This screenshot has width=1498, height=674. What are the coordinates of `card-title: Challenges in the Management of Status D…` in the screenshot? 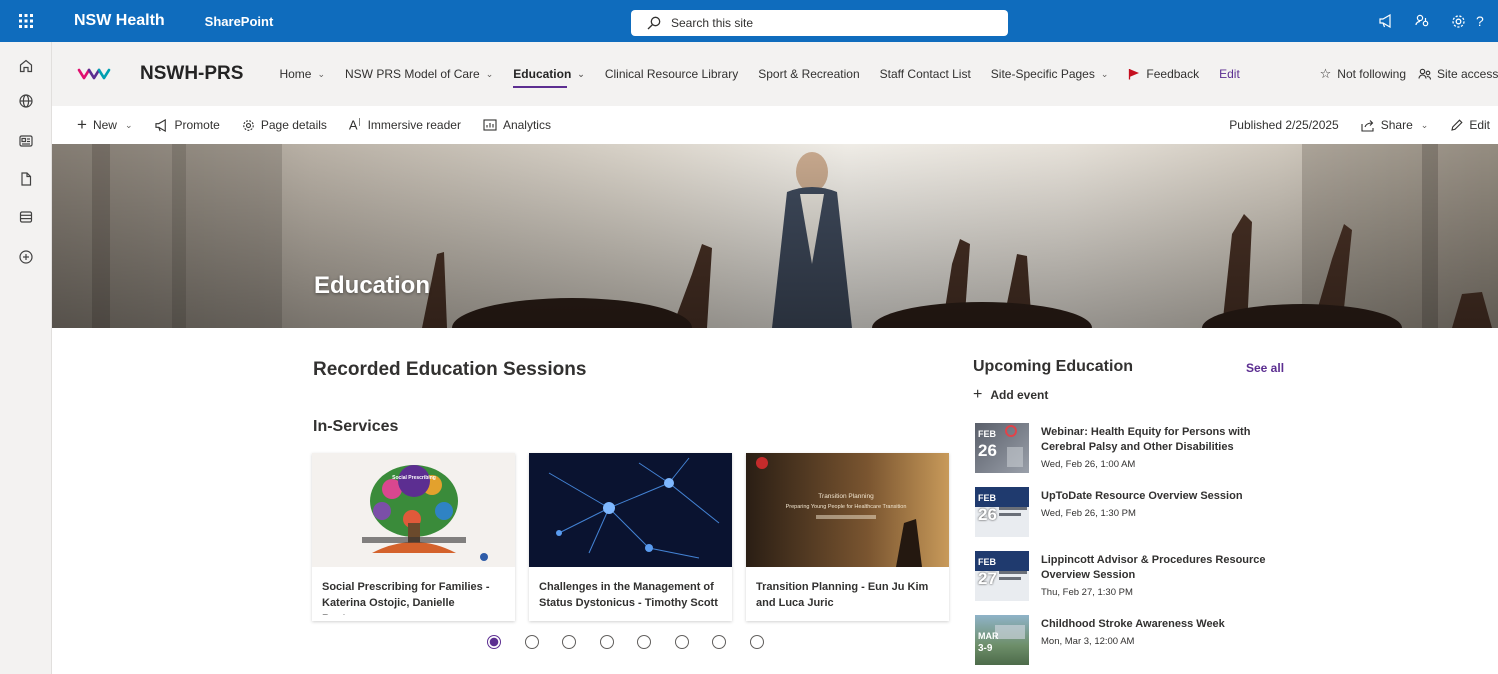 It's located at (628, 595).